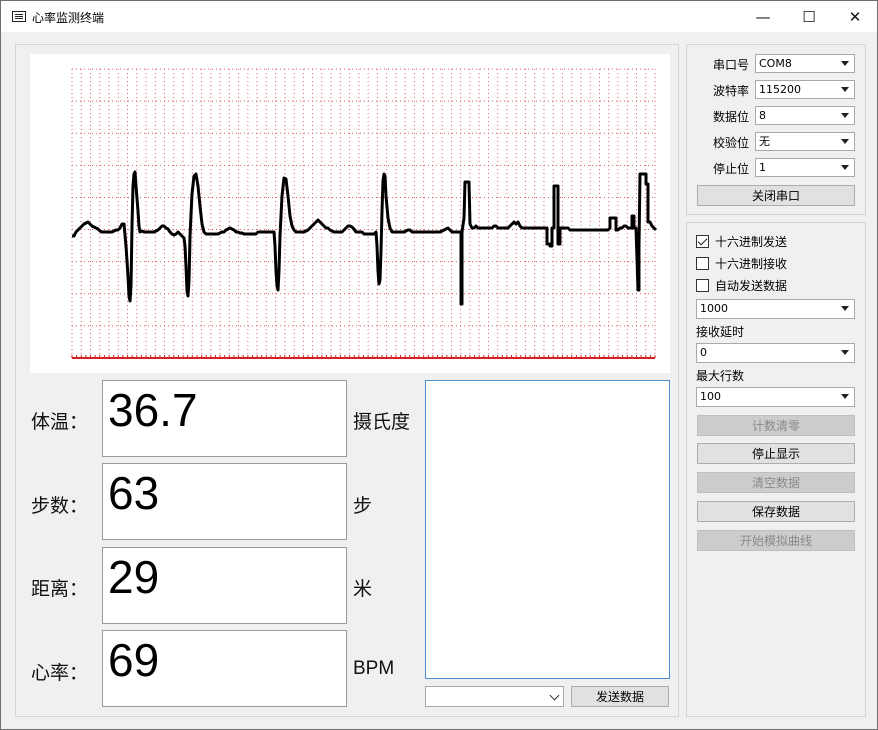 Image resolution: width=878 pixels, height=730 pixels. What do you see at coordinates (60, 422) in the screenshot?
I see `temperature-label: 体温：` at bounding box center [60, 422].